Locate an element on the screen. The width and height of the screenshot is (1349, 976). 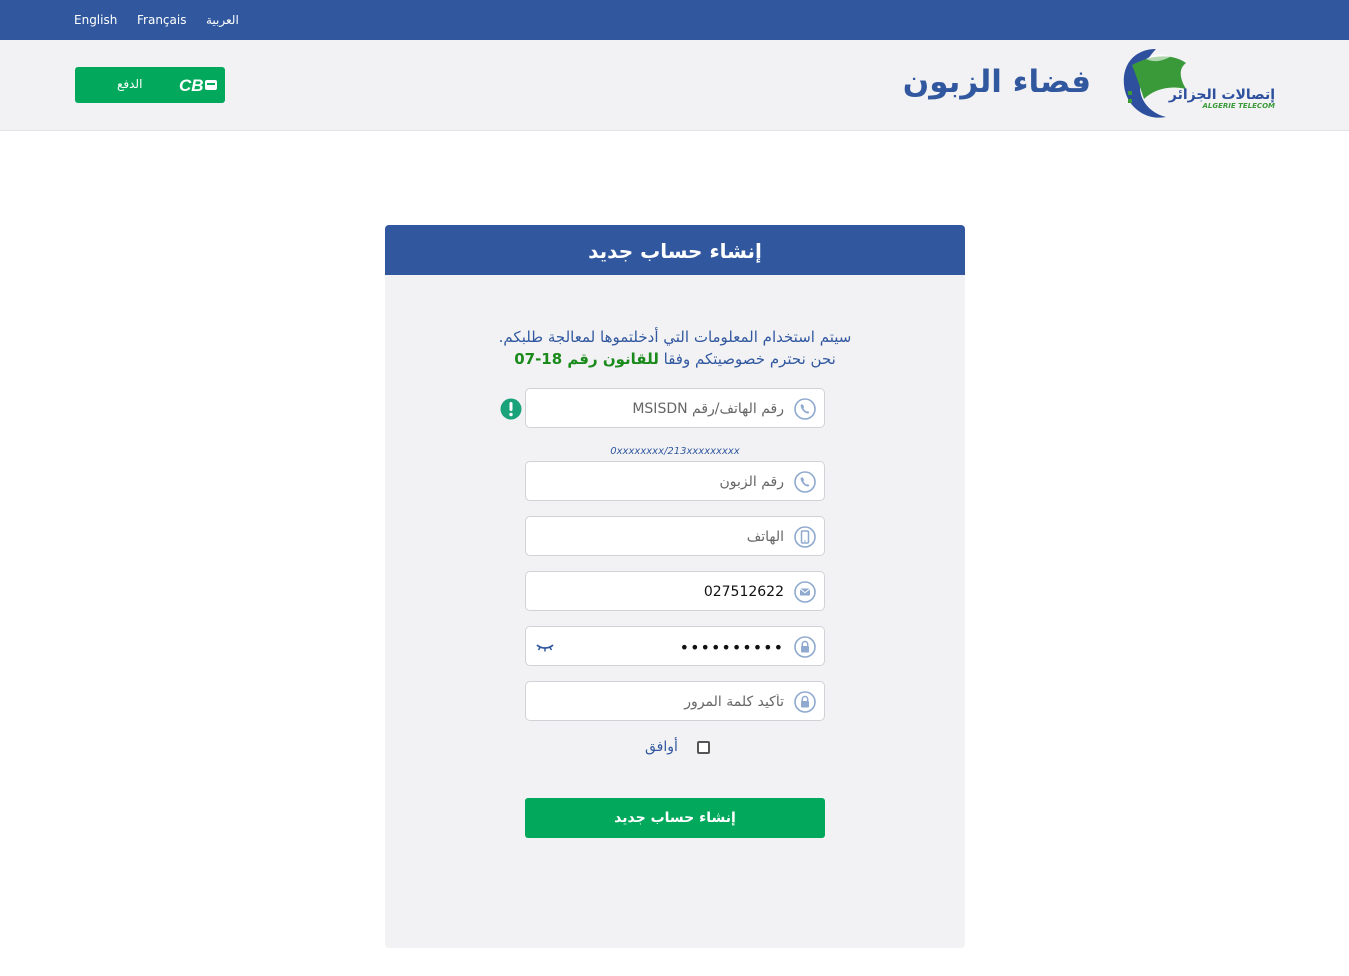
msisdn-input is located at coordinates (664, 409).